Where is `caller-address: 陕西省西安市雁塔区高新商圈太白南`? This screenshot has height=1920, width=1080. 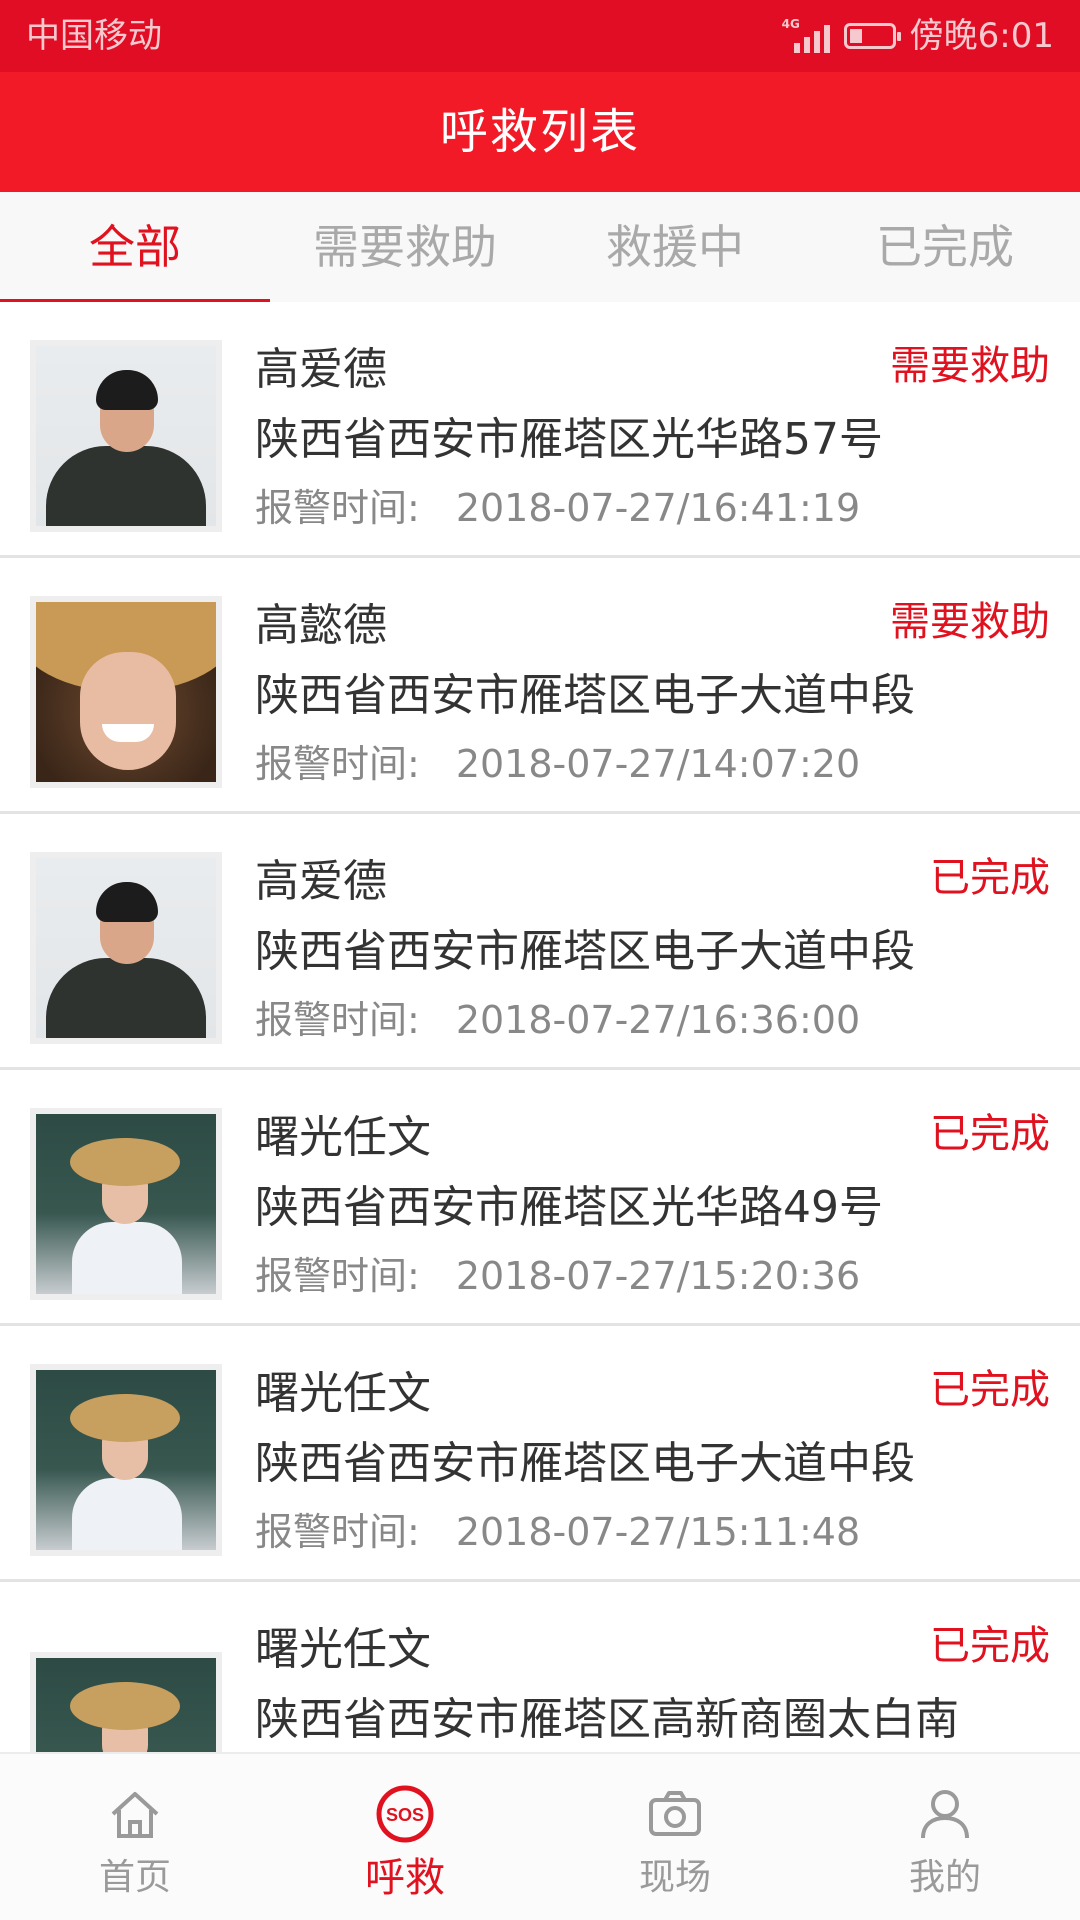 caller-address: 陕西省西安市雁塔区高新商圈太白南 is located at coordinates (607, 1719).